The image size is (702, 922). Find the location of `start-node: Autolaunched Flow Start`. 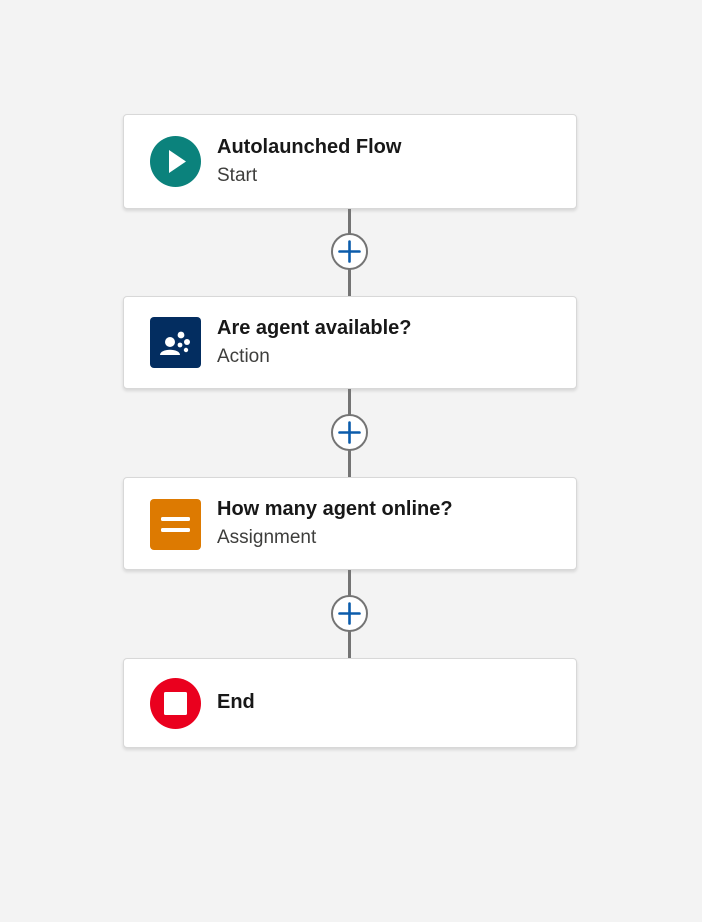

start-node: Autolaunched Flow Start is located at coordinates (350, 161).